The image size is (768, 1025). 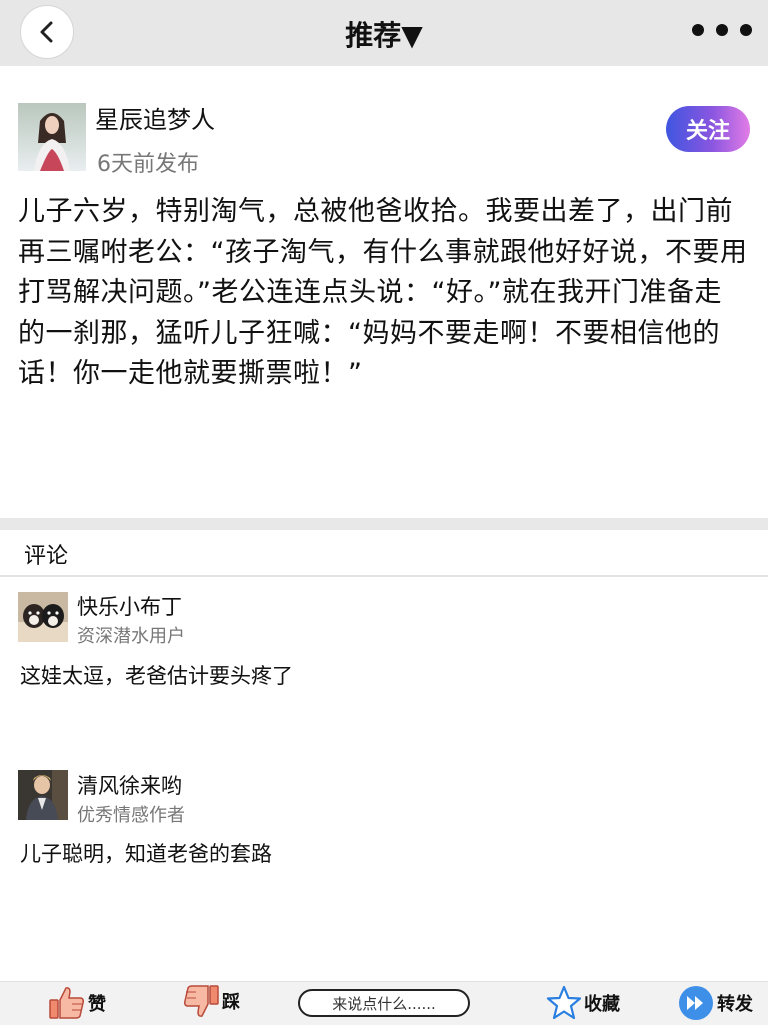 I want to click on like-label: 赞, so click(x=97, y=1004).